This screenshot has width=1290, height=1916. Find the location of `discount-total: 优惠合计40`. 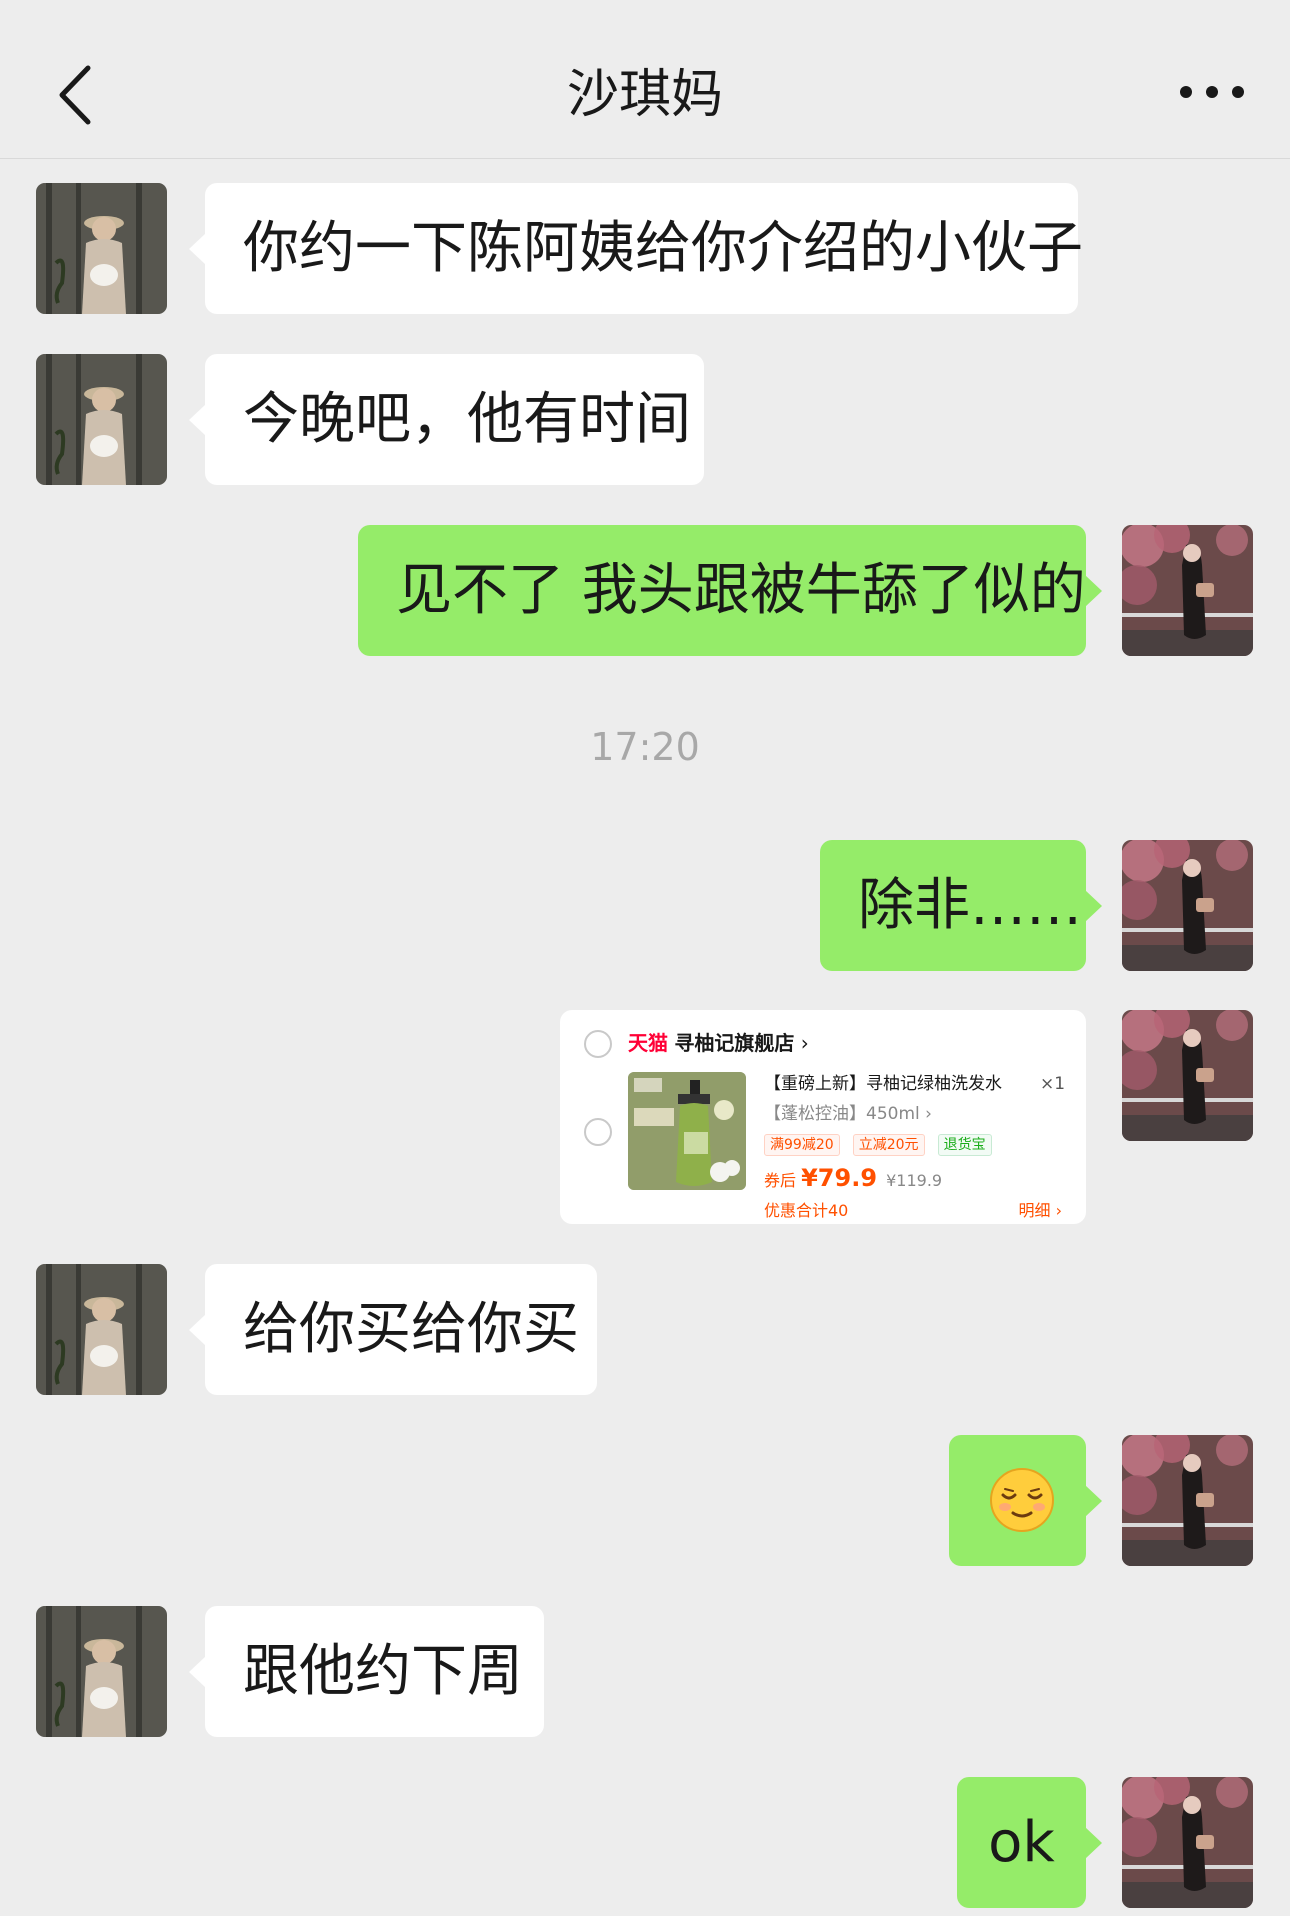

discount-total: 优惠合计40 is located at coordinates (806, 1210).